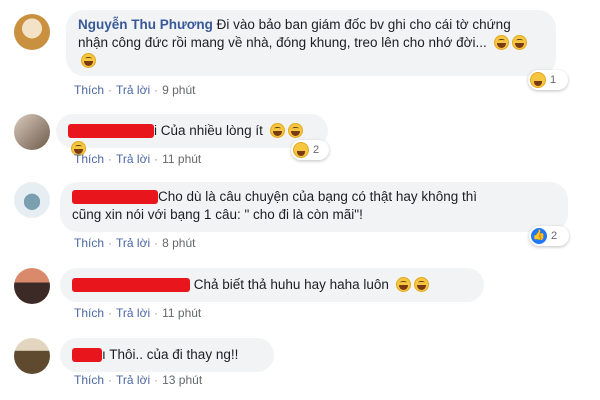 The height and width of the screenshot is (400, 600). What do you see at coordinates (553, 80) in the screenshot?
I see `reaction-count-value: 1` at bounding box center [553, 80].